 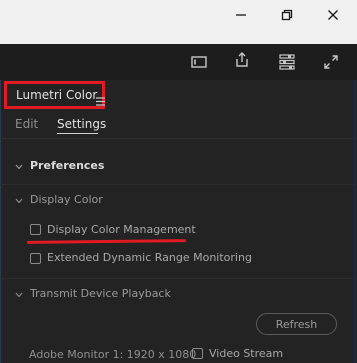 I want to click on video-stream-checkbox, so click(x=197, y=353).